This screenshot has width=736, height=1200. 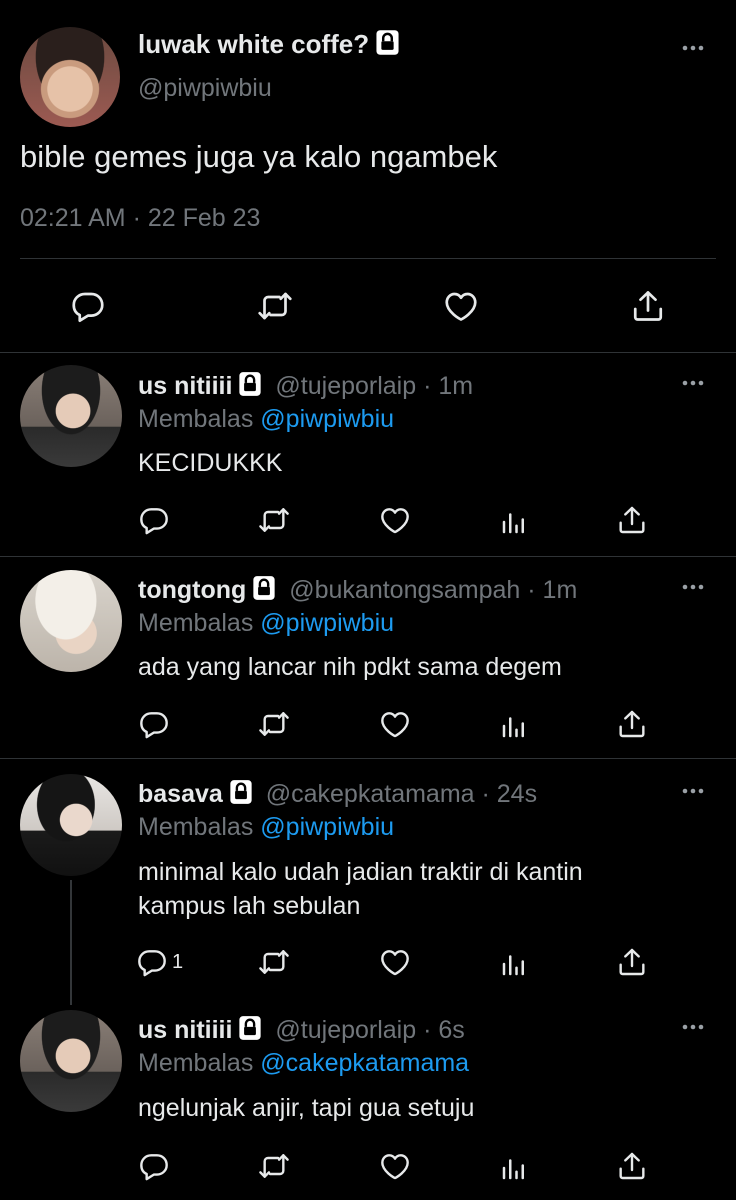 What do you see at coordinates (253, 44) in the screenshot?
I see `display-name: luwak white coffe?` at bounding box center [253, 44].